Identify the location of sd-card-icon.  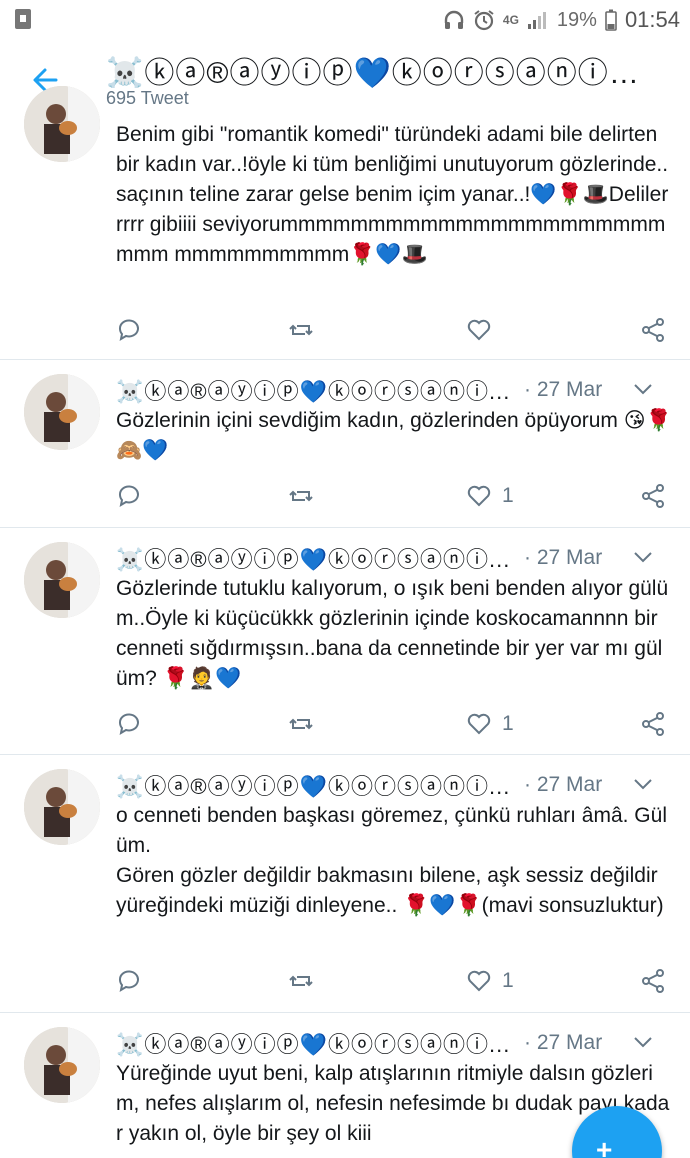
(23, 19).